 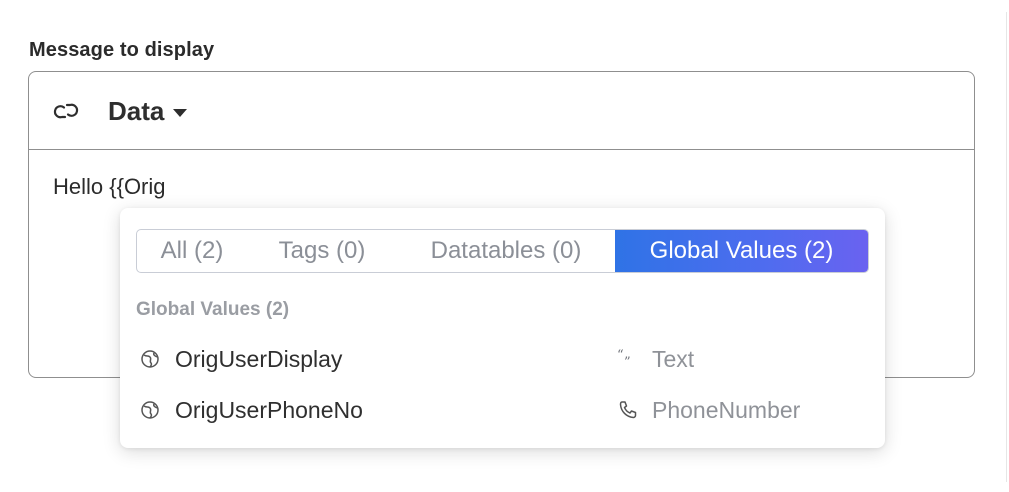 What do you see at coordinates (726, 410) in the screenshot?
I see `item-type: PhoneNumber` at bounding box center [726, 410].